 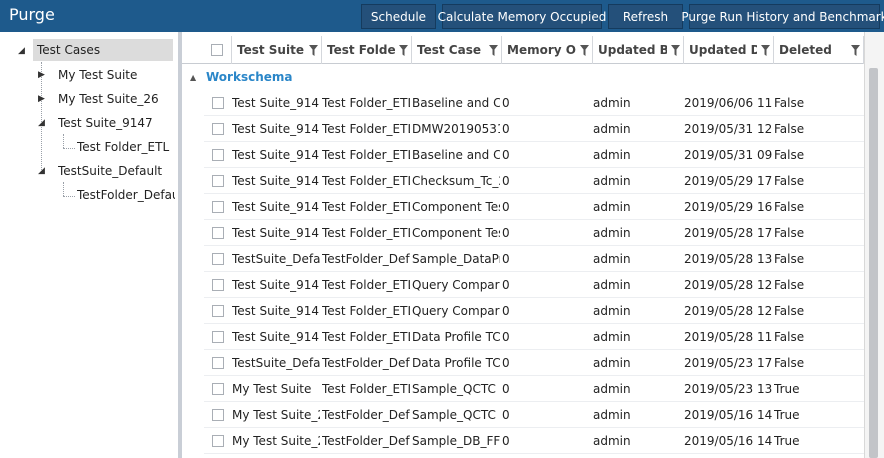 What do you see at coordinates (533, 77) in the screenshot?
I see `group-row-workschema: ▲ Workschema` at bounding box center [533, 77].